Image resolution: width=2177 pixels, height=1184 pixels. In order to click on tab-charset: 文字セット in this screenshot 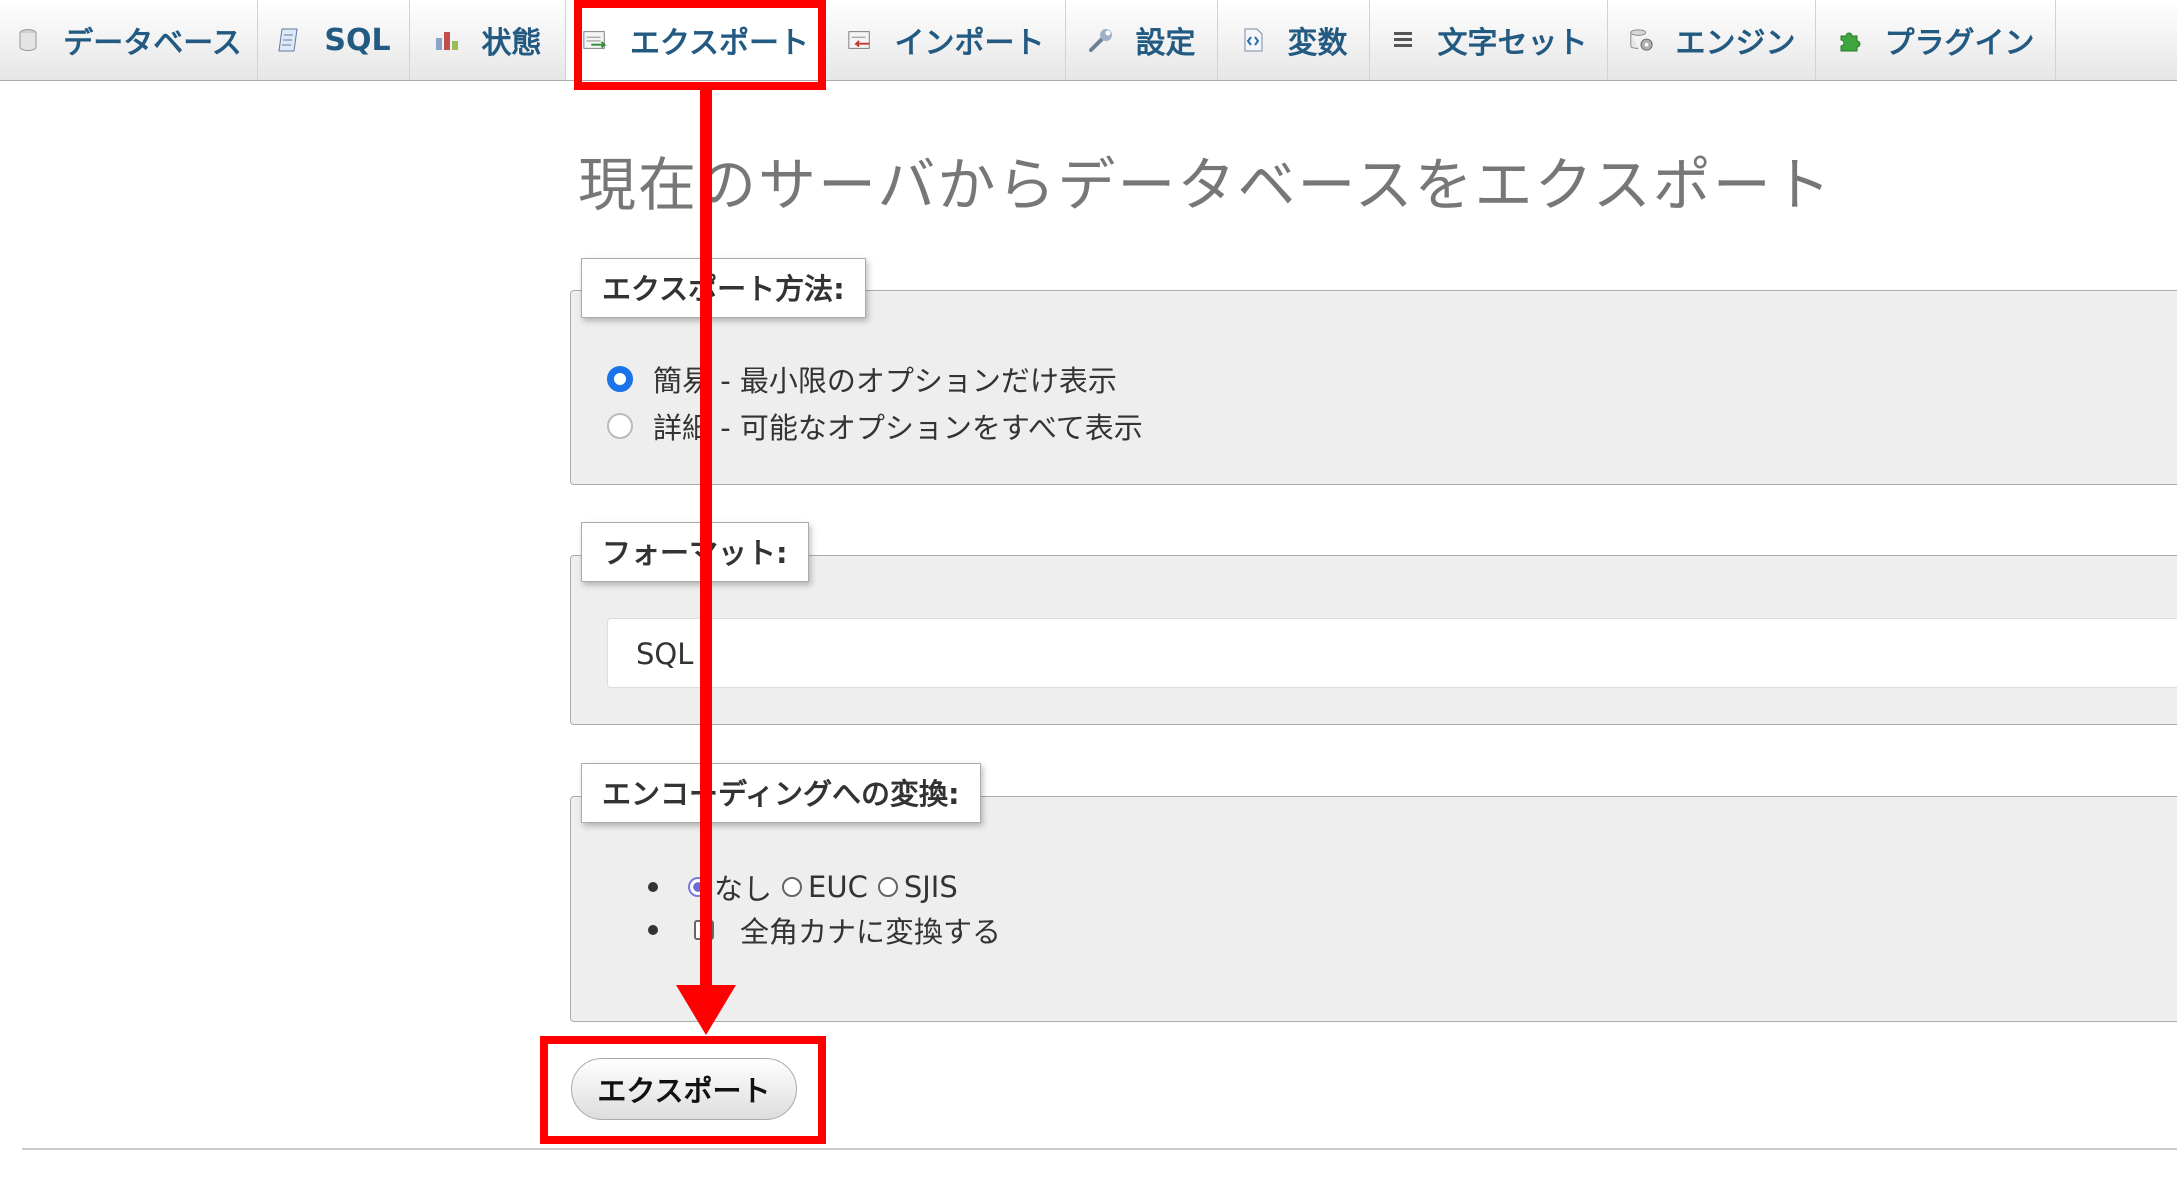, I will do `click(1489, 40)`.